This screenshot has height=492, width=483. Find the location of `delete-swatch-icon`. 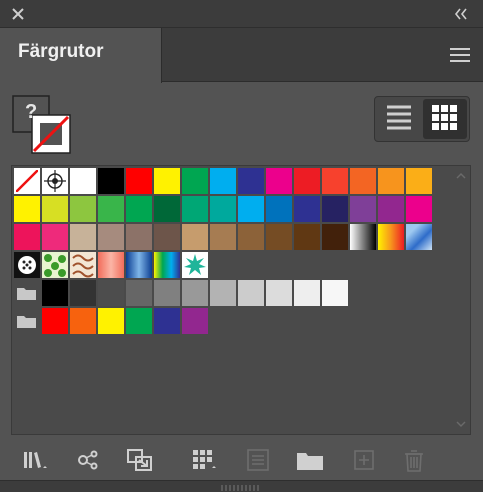

delete-swatch-icon is located at coordinates (414, 460).